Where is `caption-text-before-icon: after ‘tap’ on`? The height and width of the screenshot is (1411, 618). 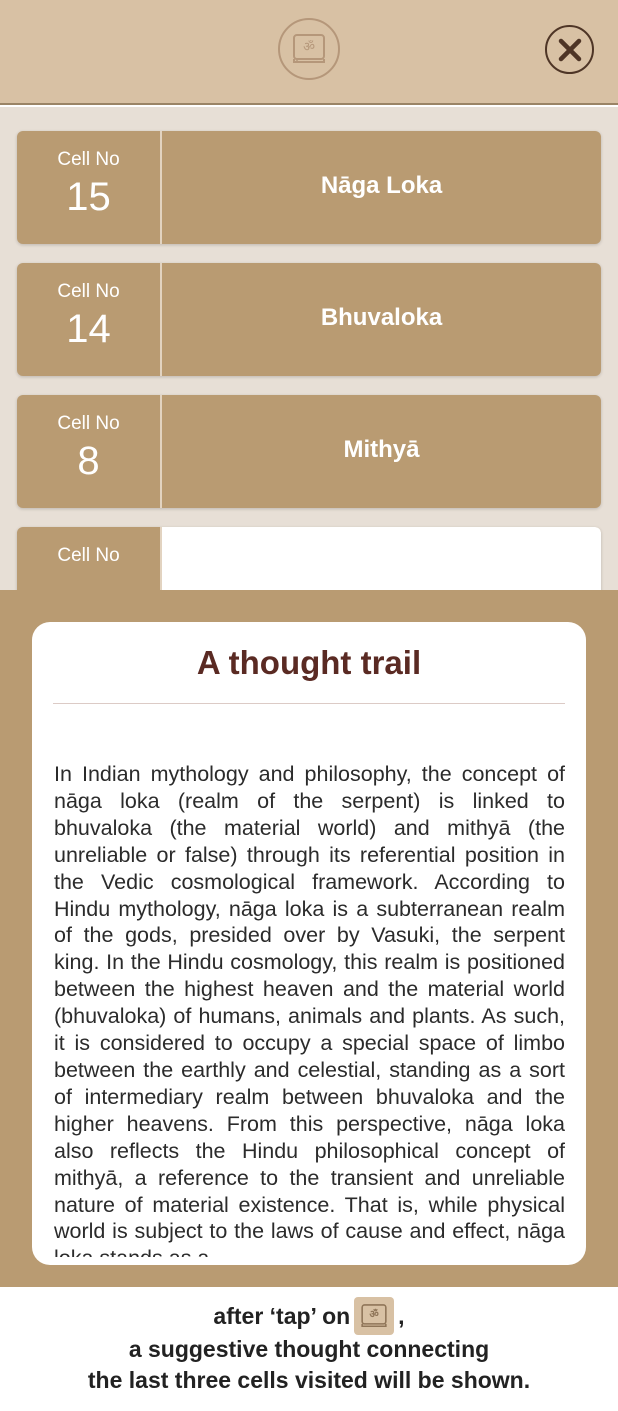
caption-text-before-icon: after ‘tap’ on is located at coordinates (282, 1315).